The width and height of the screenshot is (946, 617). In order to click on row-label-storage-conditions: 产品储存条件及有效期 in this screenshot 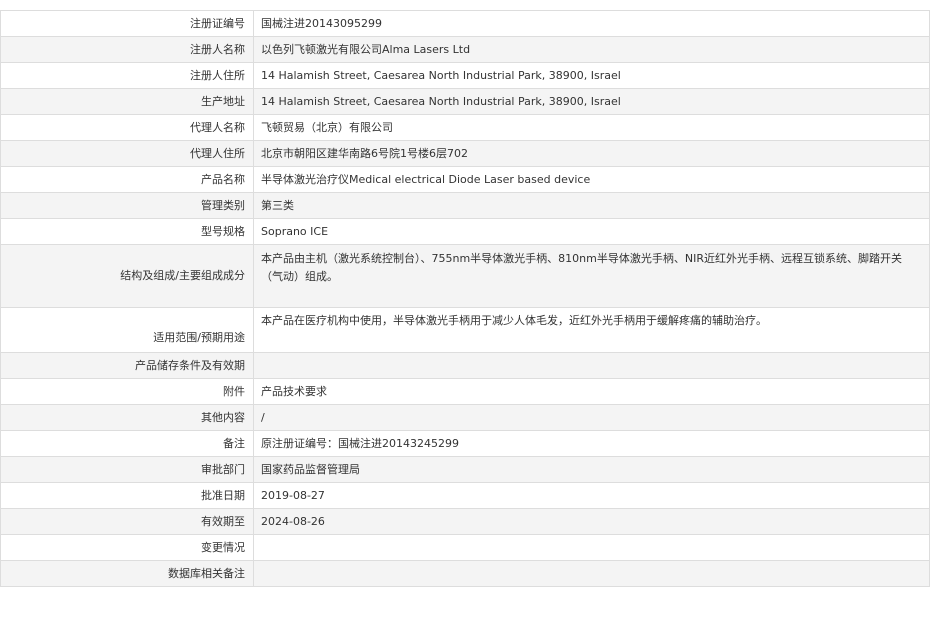, I will do `click(127, 365)`.